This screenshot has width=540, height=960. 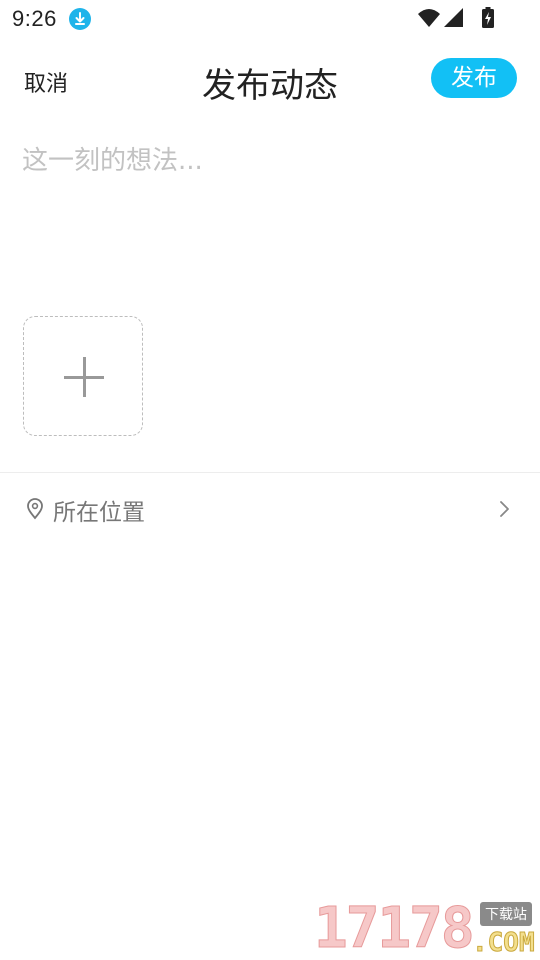 I want to click on watermark-domain: .COM, so click(x=504, y=943).